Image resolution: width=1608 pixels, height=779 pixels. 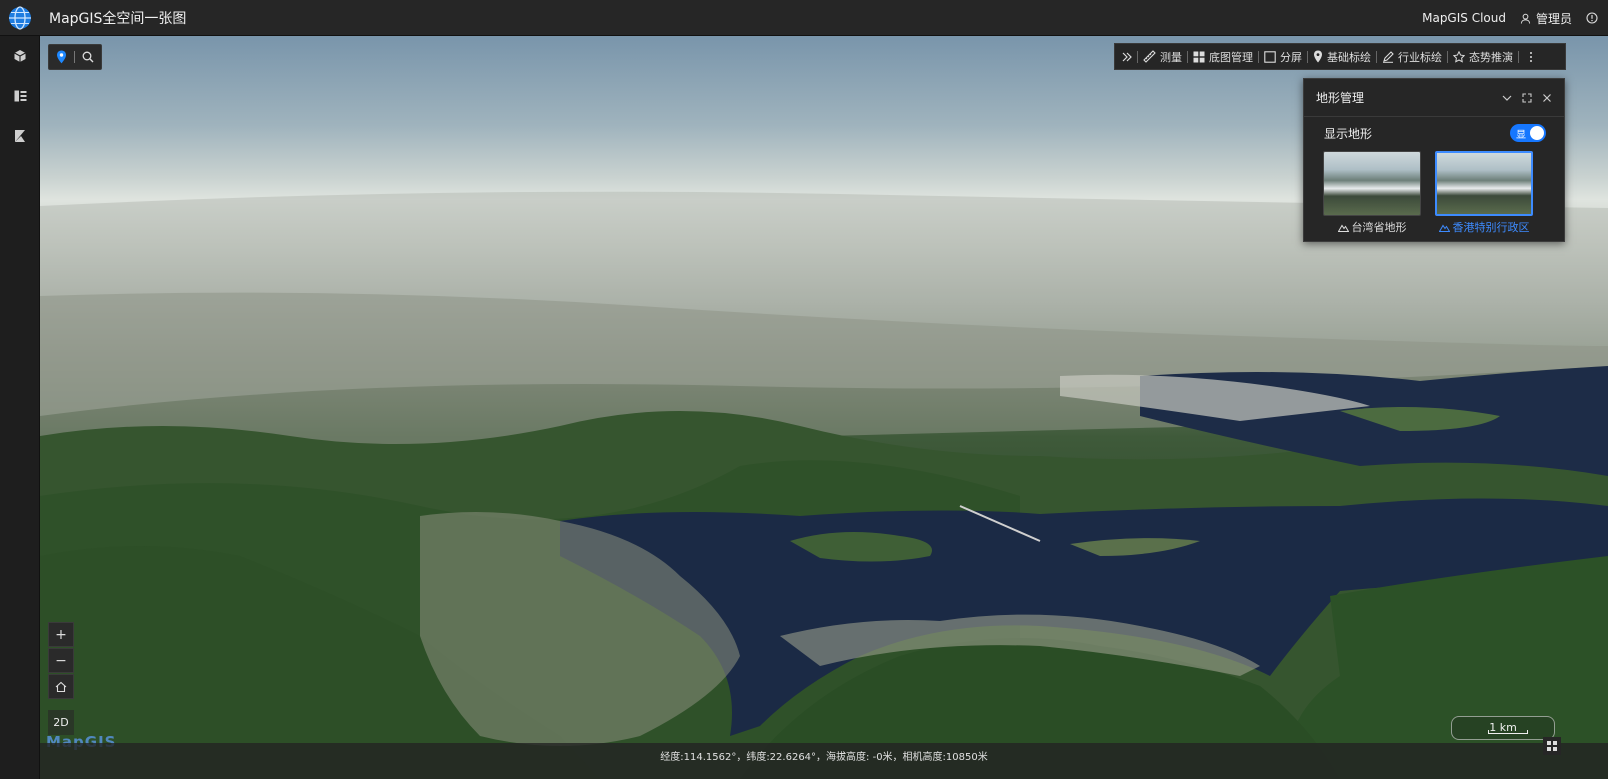 I want to click on sidebar-item-layer-list, so click(x=20, y=96).